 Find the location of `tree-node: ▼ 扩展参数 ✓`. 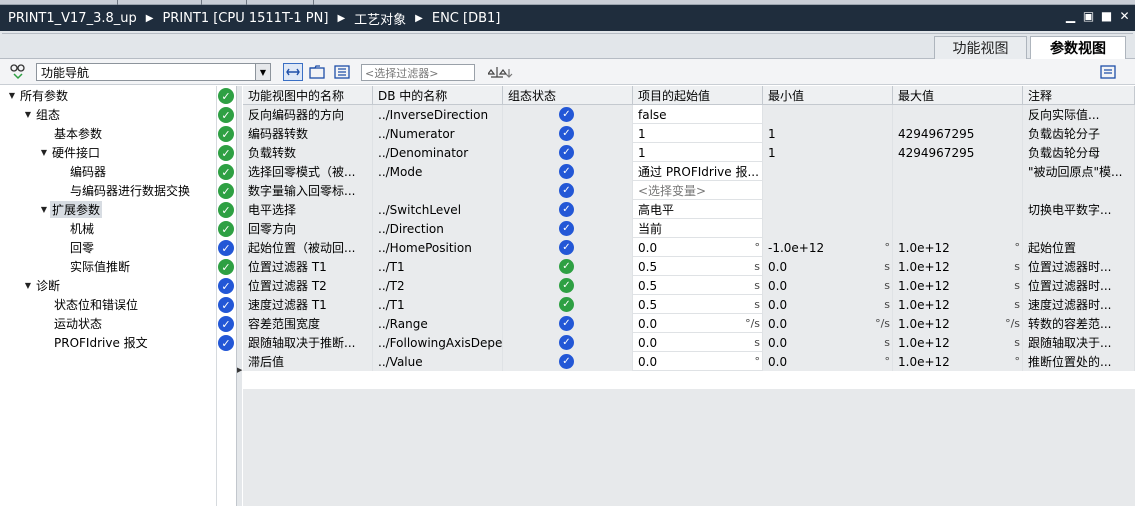

tree-node: ▼ 扩展参数 ✓ is located at coordinates (120, 209).